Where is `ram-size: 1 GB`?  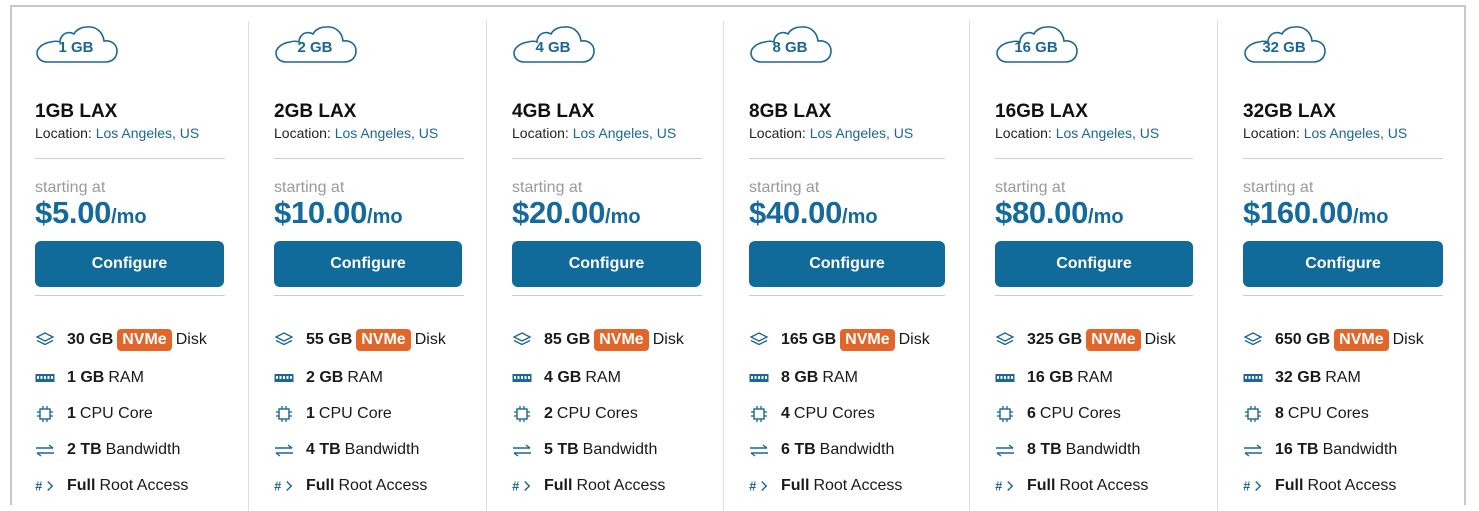
ram-size: 1 GB is located at coordinates (86, 377).